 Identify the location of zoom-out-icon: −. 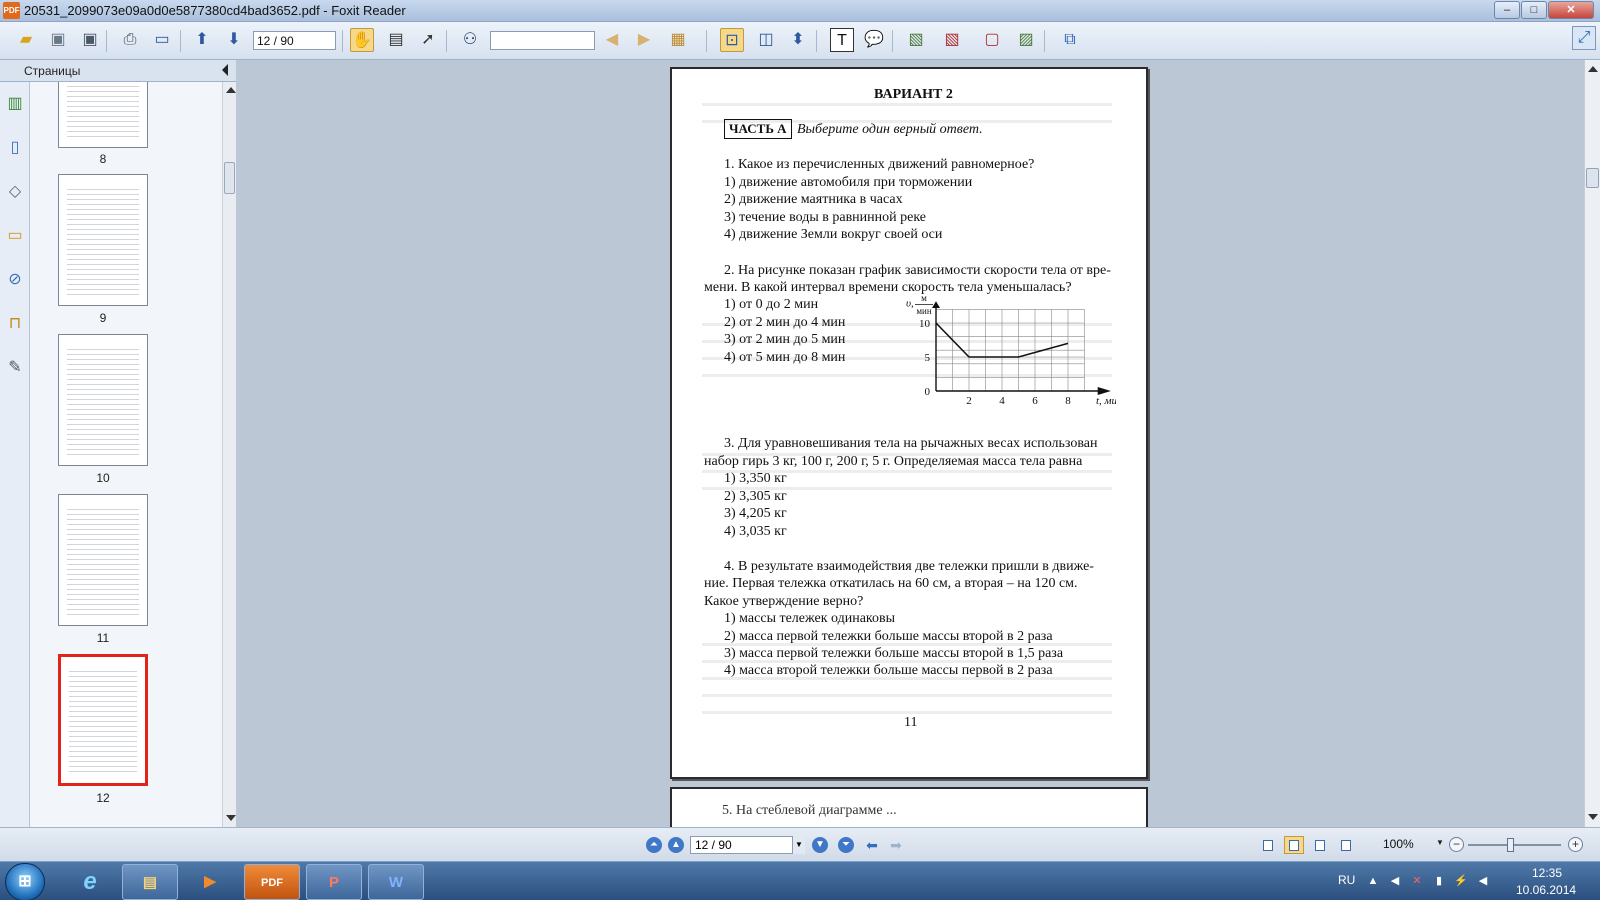
(1456, 844).